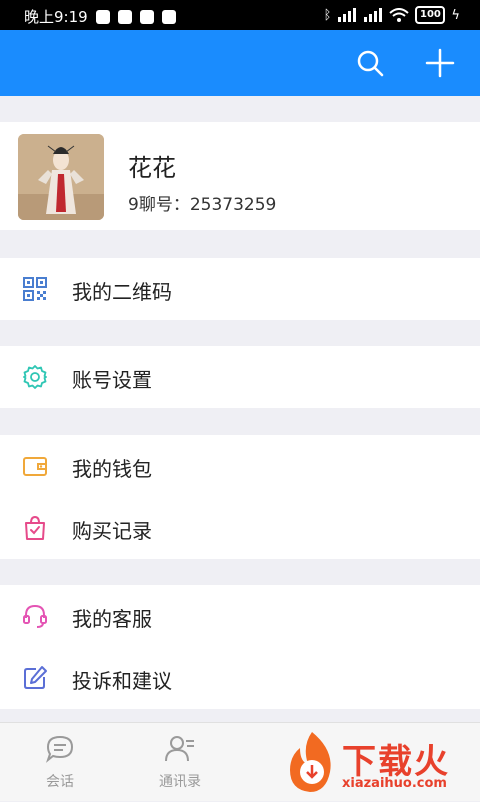 The height and width of the screenshot is (802, 480). I want to click on gear-icon, so click(35, 377).